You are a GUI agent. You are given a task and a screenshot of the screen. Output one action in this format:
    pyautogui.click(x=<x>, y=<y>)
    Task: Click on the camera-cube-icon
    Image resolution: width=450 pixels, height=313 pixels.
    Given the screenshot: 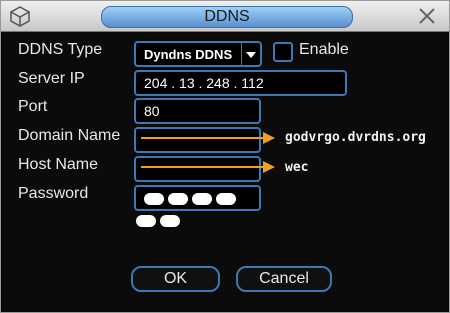 What is the action you would take?
    pyautogui.click(x=20, y=16)
    